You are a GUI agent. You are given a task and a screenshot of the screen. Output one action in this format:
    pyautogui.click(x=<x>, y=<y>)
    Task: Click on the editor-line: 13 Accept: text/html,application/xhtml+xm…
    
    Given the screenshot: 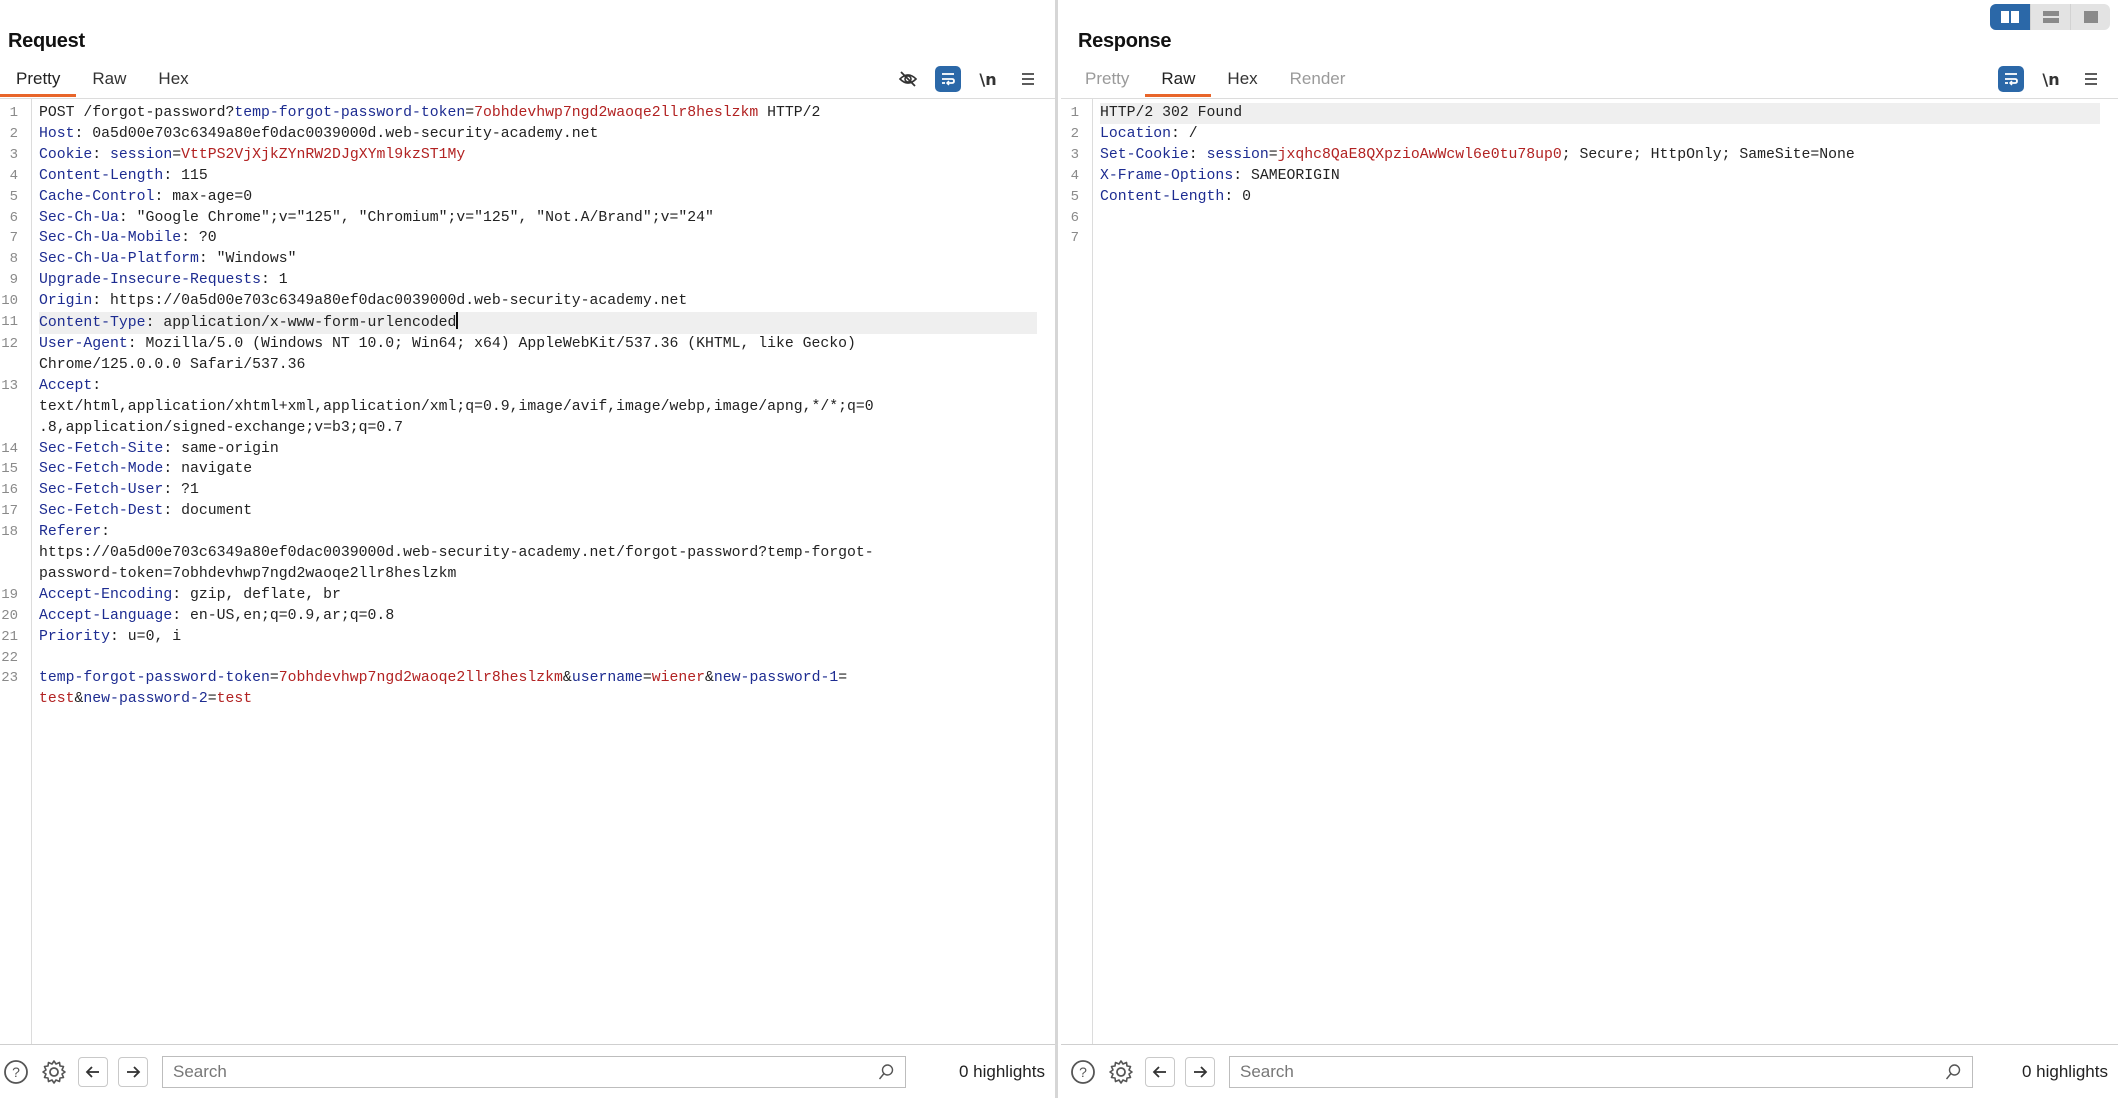 What is the action you would take?
    pyautogui.click(x=527, y=407)
    